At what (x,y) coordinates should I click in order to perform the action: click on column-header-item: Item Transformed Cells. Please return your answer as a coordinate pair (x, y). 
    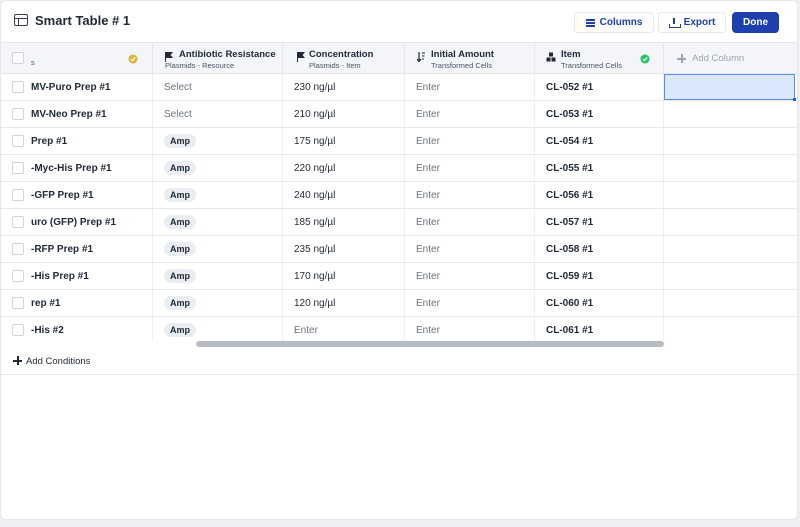
    Looking at the image, I should click on (599, 58).